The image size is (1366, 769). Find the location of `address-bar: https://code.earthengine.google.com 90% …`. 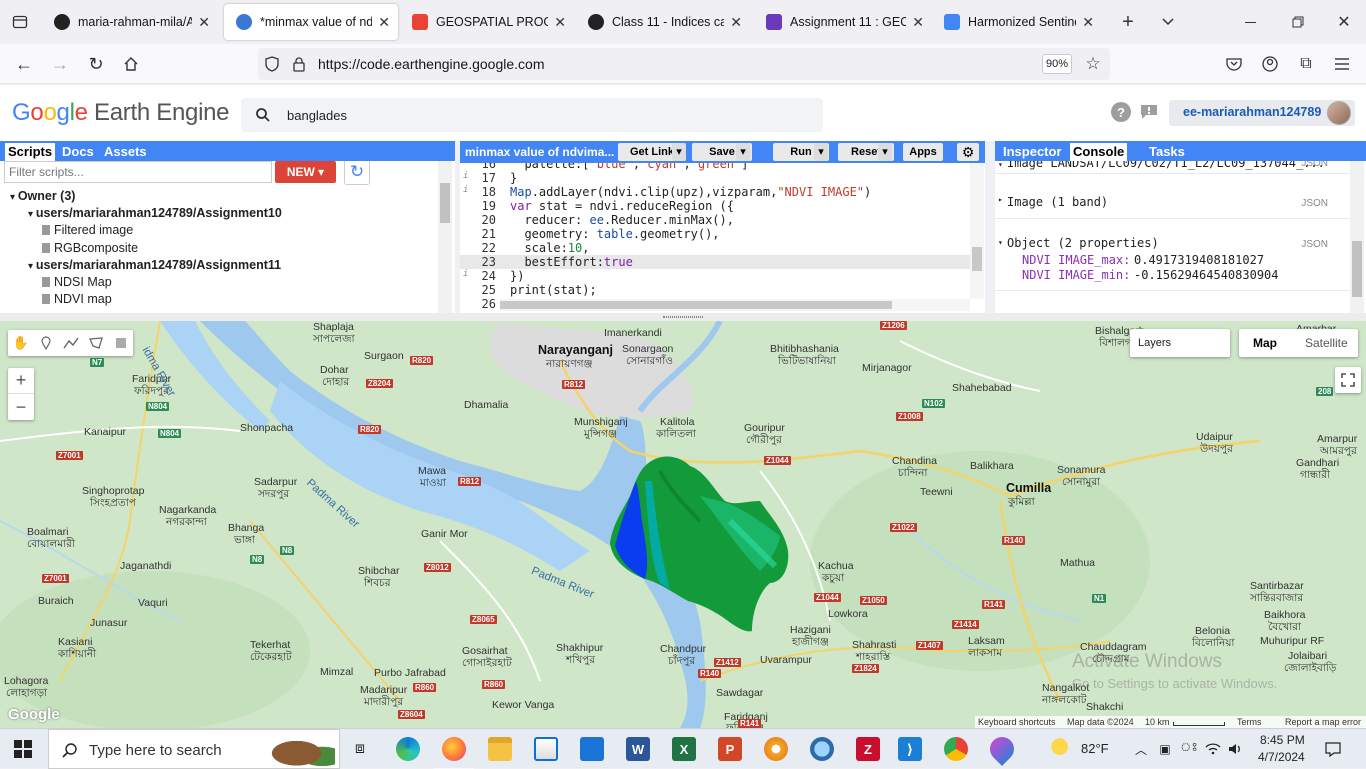

address-bar: https://code.earthengine.google.com 90% … is located at coordinates (684, 64).